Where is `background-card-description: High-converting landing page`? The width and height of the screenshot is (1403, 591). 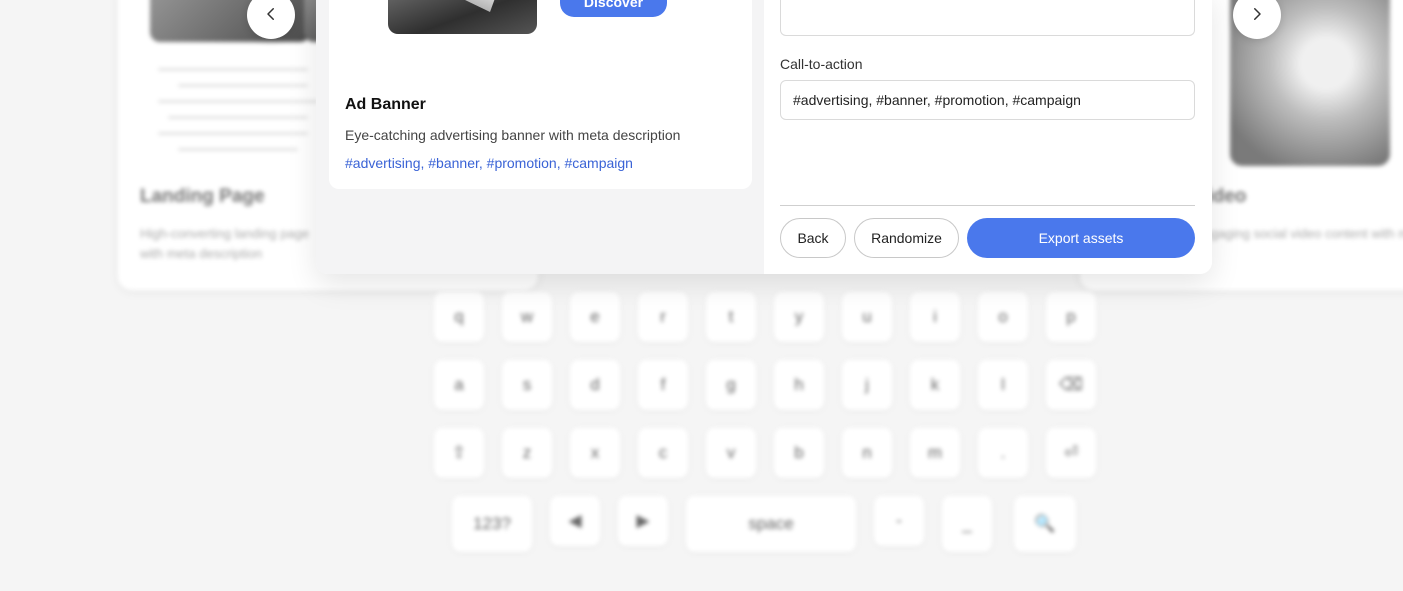
background-card-description: High-converting landing page is located at coordinates (225, 233).